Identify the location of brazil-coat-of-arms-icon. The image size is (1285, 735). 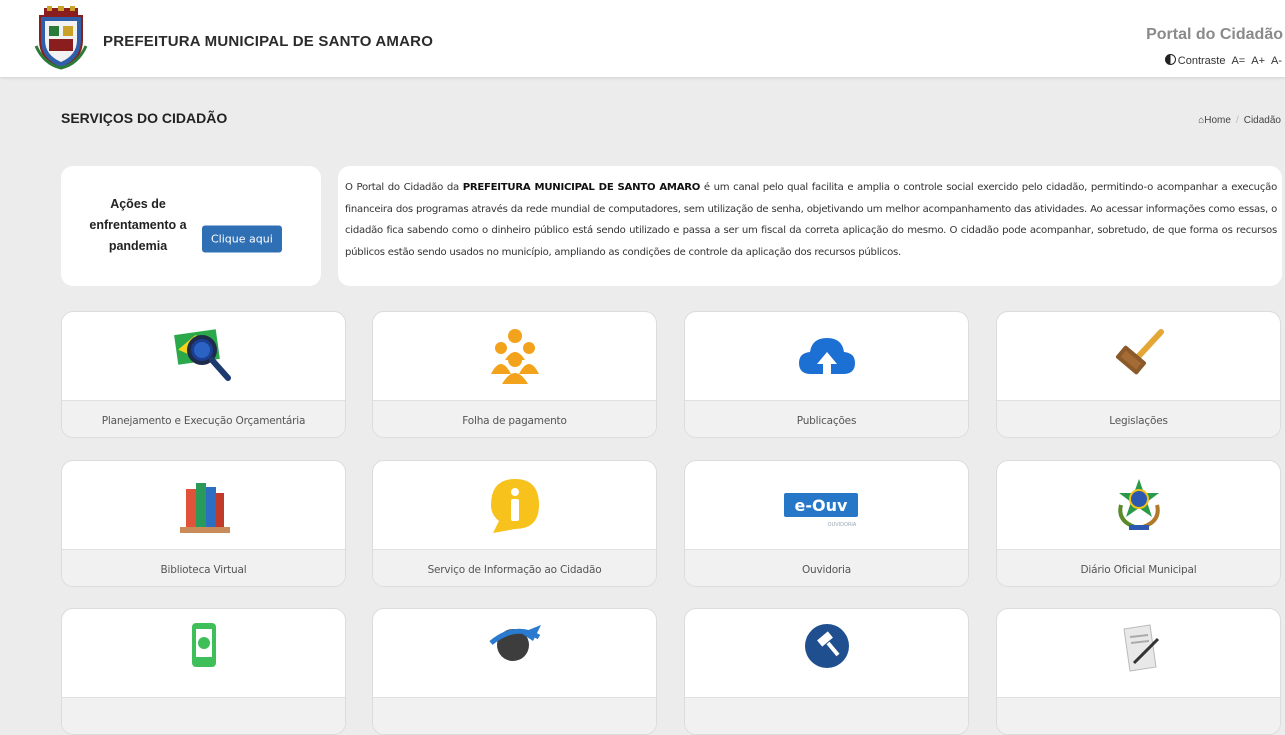
(1138, 504).